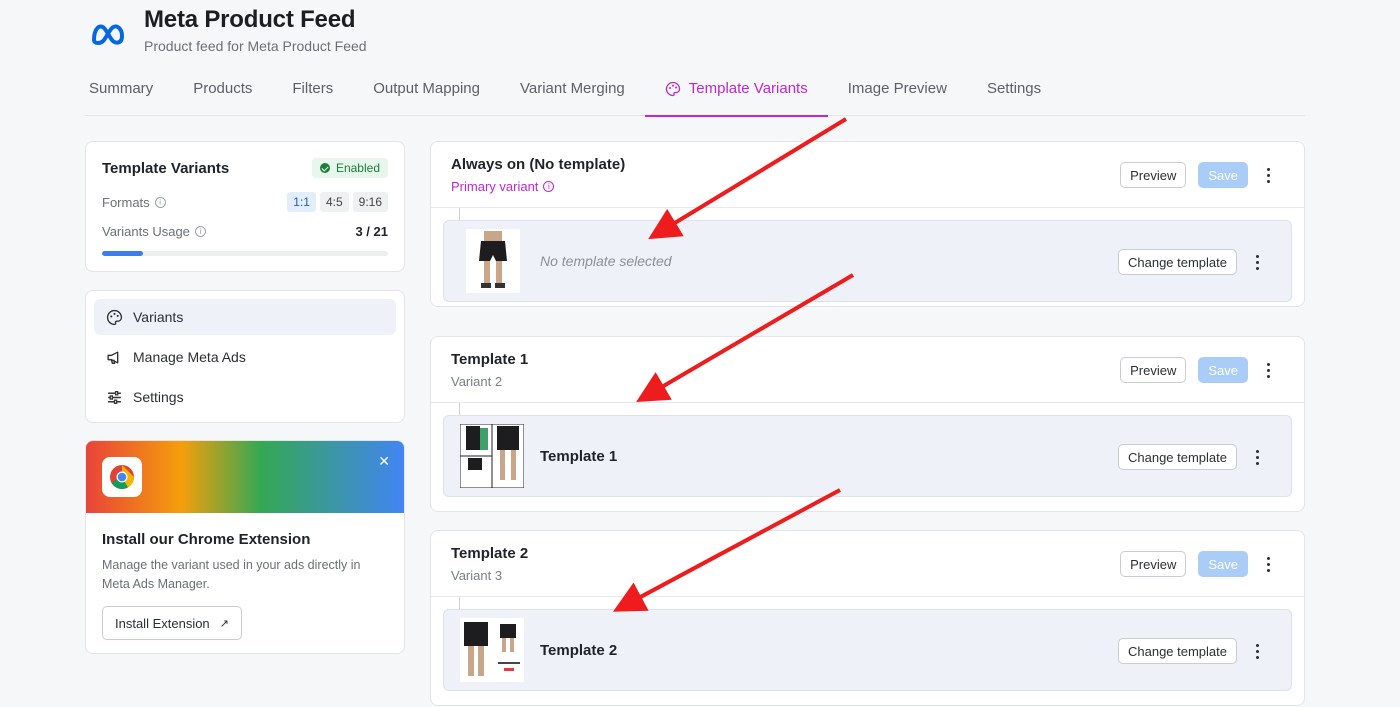 This screenshot has width=1400, height=707. What do you see at coordinates (108, 34) in the screenshot?
I see `meta-logo-icon` at bounding box center [108, 34].